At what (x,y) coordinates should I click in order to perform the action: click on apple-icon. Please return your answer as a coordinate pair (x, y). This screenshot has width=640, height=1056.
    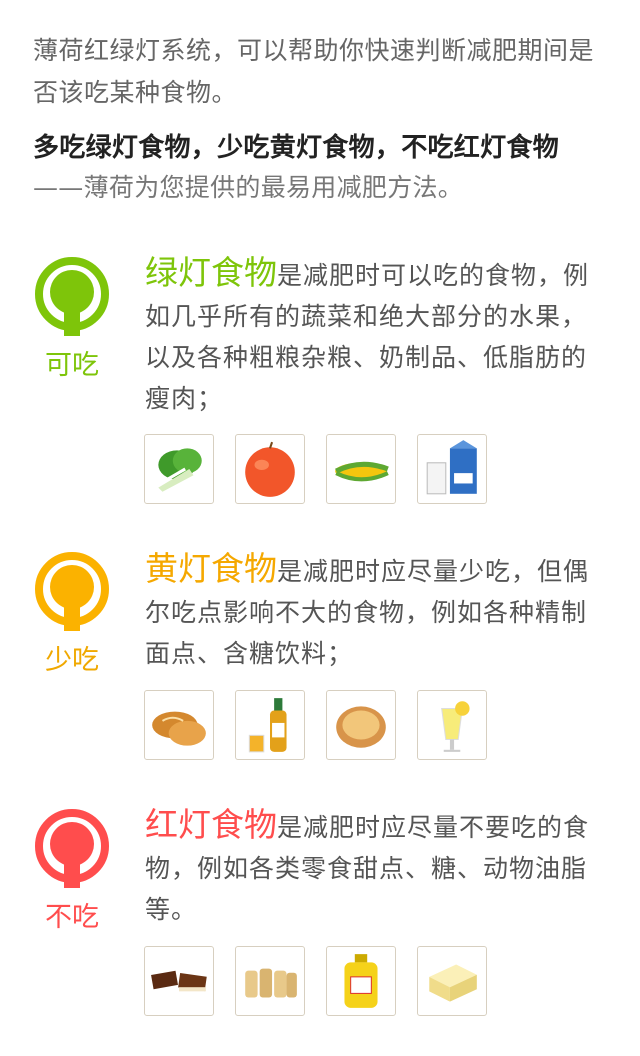
    Looking at the image, I should click on (270, 469).